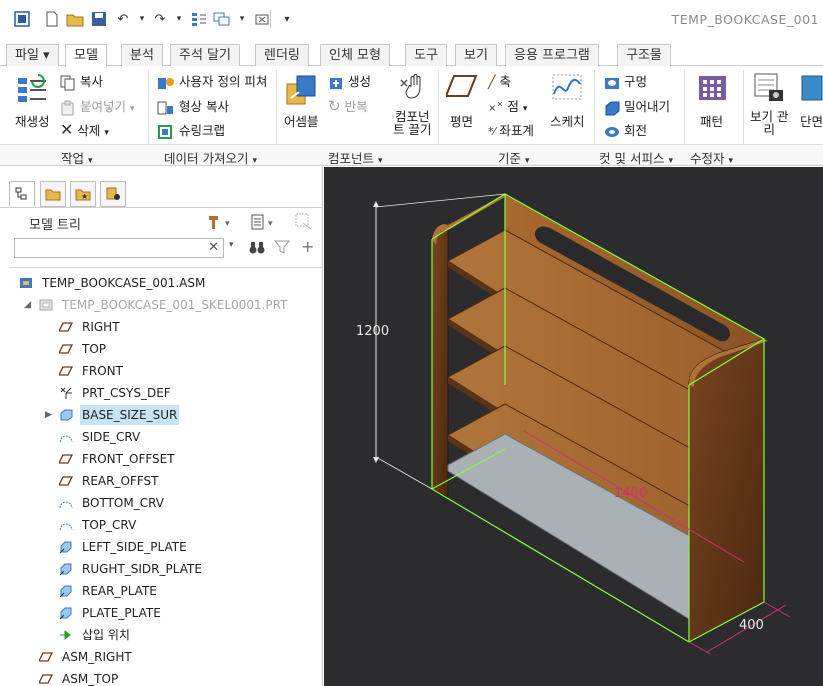  Describe the element at coordinates (625, 81) in the screenshot. I see `hole-button: 구멍` at that location.